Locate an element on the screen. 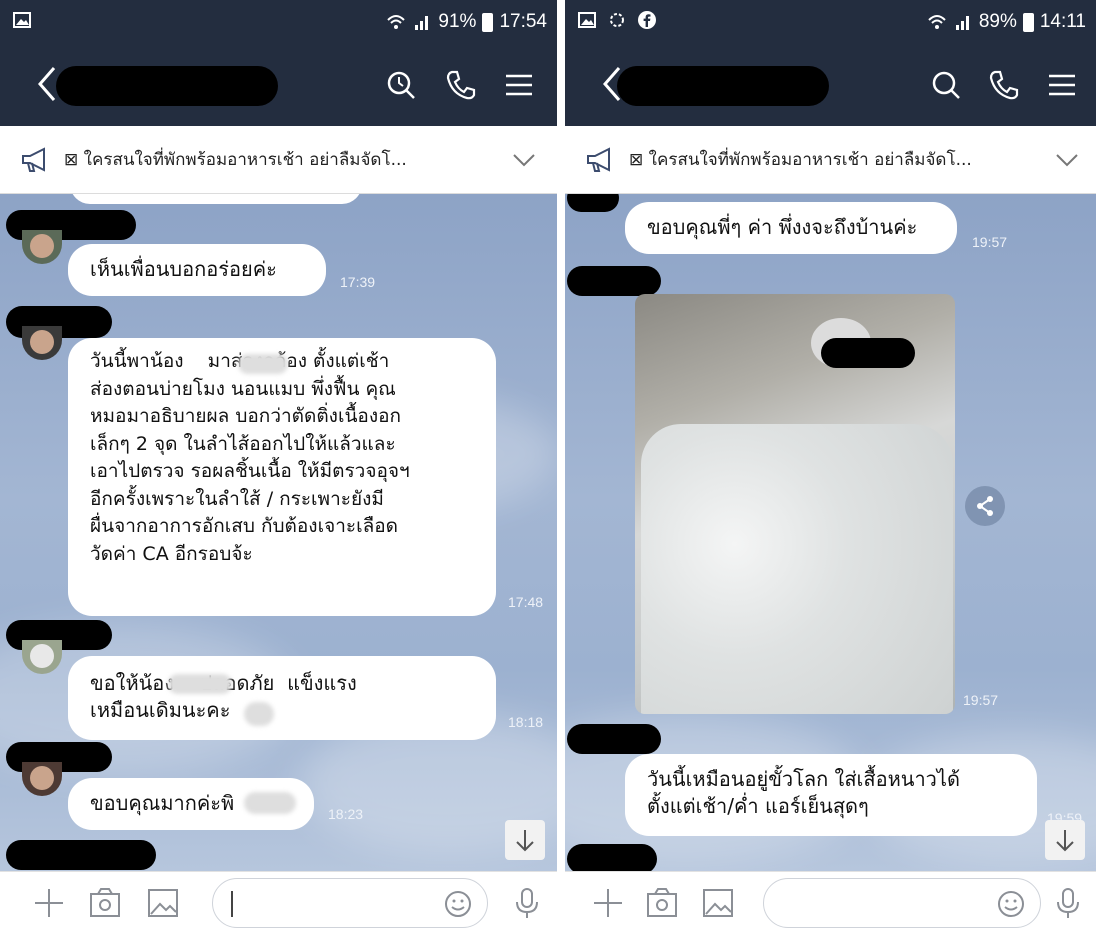 Image resolution: width=1096 pixels, height=931 pixels. message-bubble: ขอให้น้อง ปลอดภัย แข็งแรง เหมือนเดิมนะคะ is located at coordinates (282, 698).